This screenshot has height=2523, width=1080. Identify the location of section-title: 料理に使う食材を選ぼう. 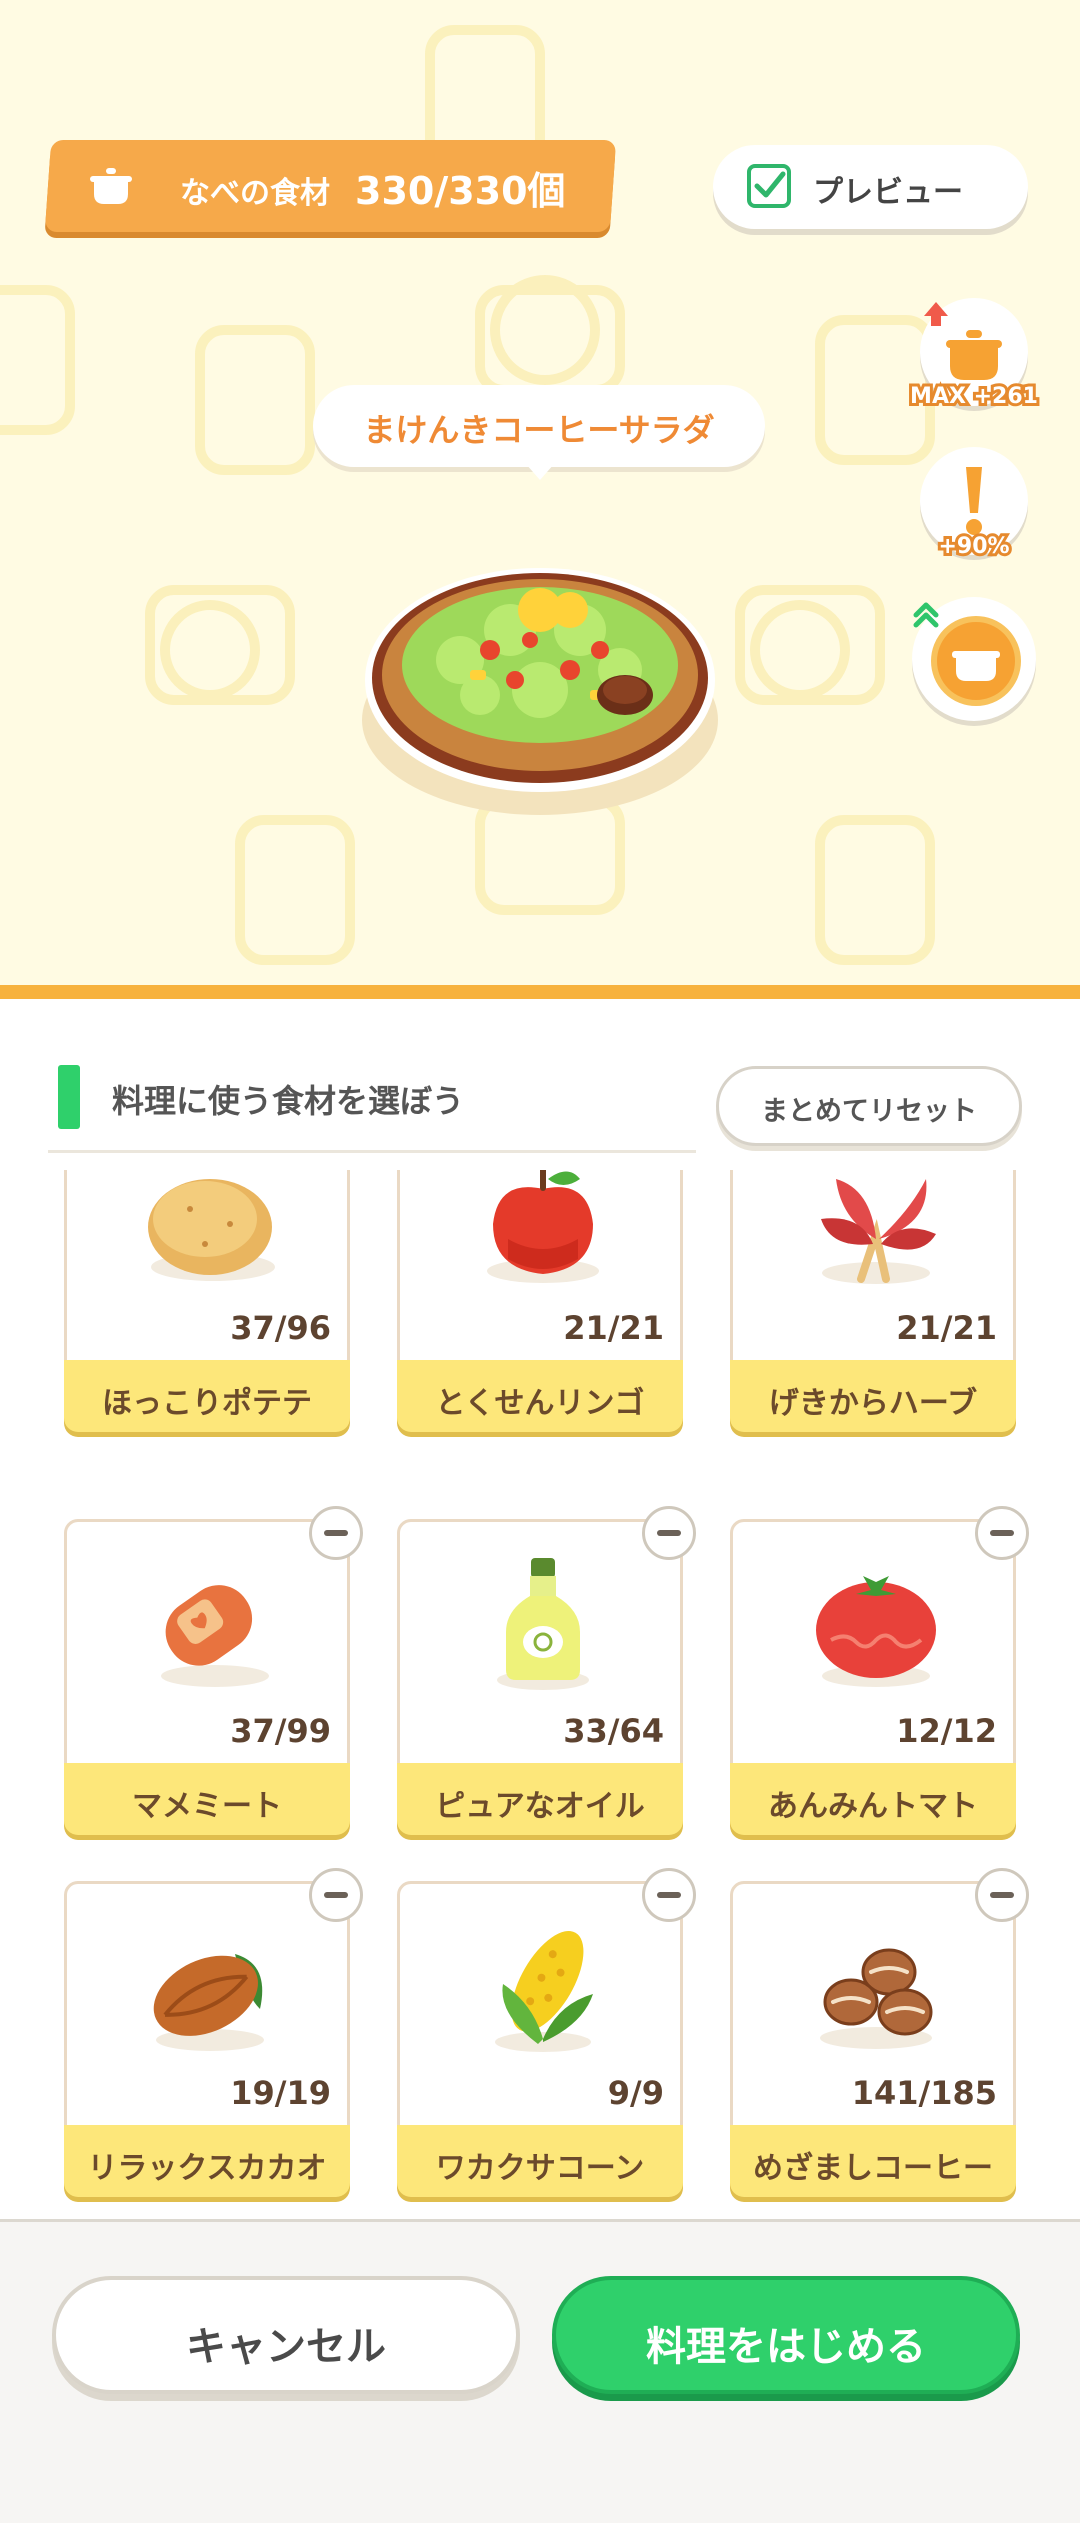
(288, 1101).